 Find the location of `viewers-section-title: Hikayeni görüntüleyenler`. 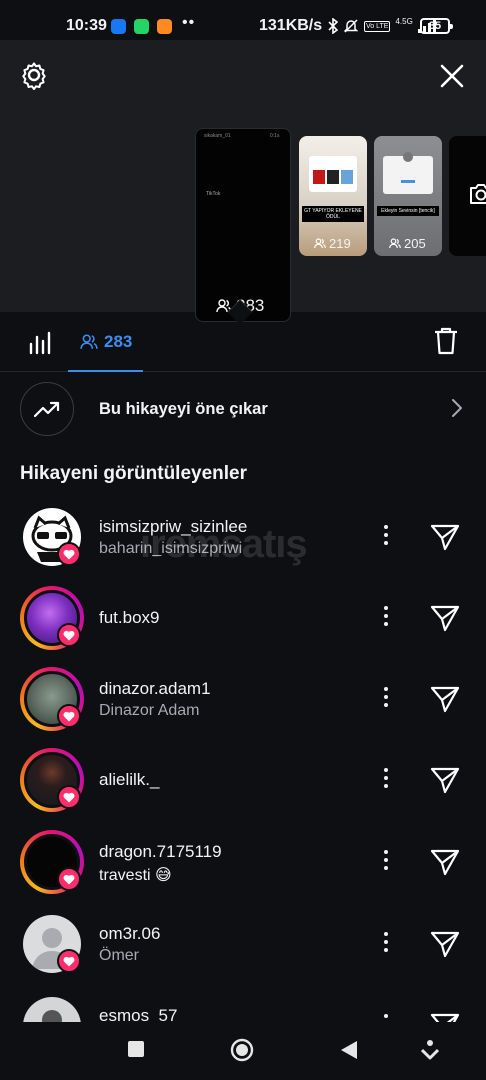

viewers-section-title: Hikayeni görüntüleyenler is located at coordinates (134, 473).